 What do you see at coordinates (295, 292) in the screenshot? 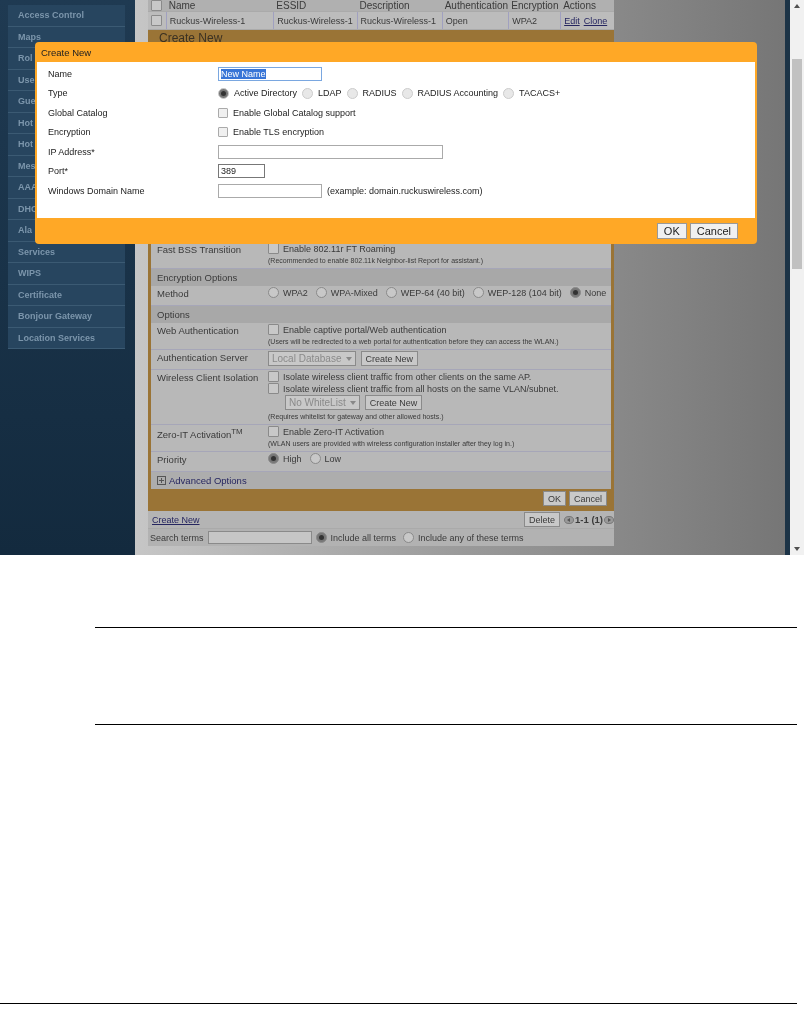
I see `radio-label: WPA2` at bounding box center [295, 292].